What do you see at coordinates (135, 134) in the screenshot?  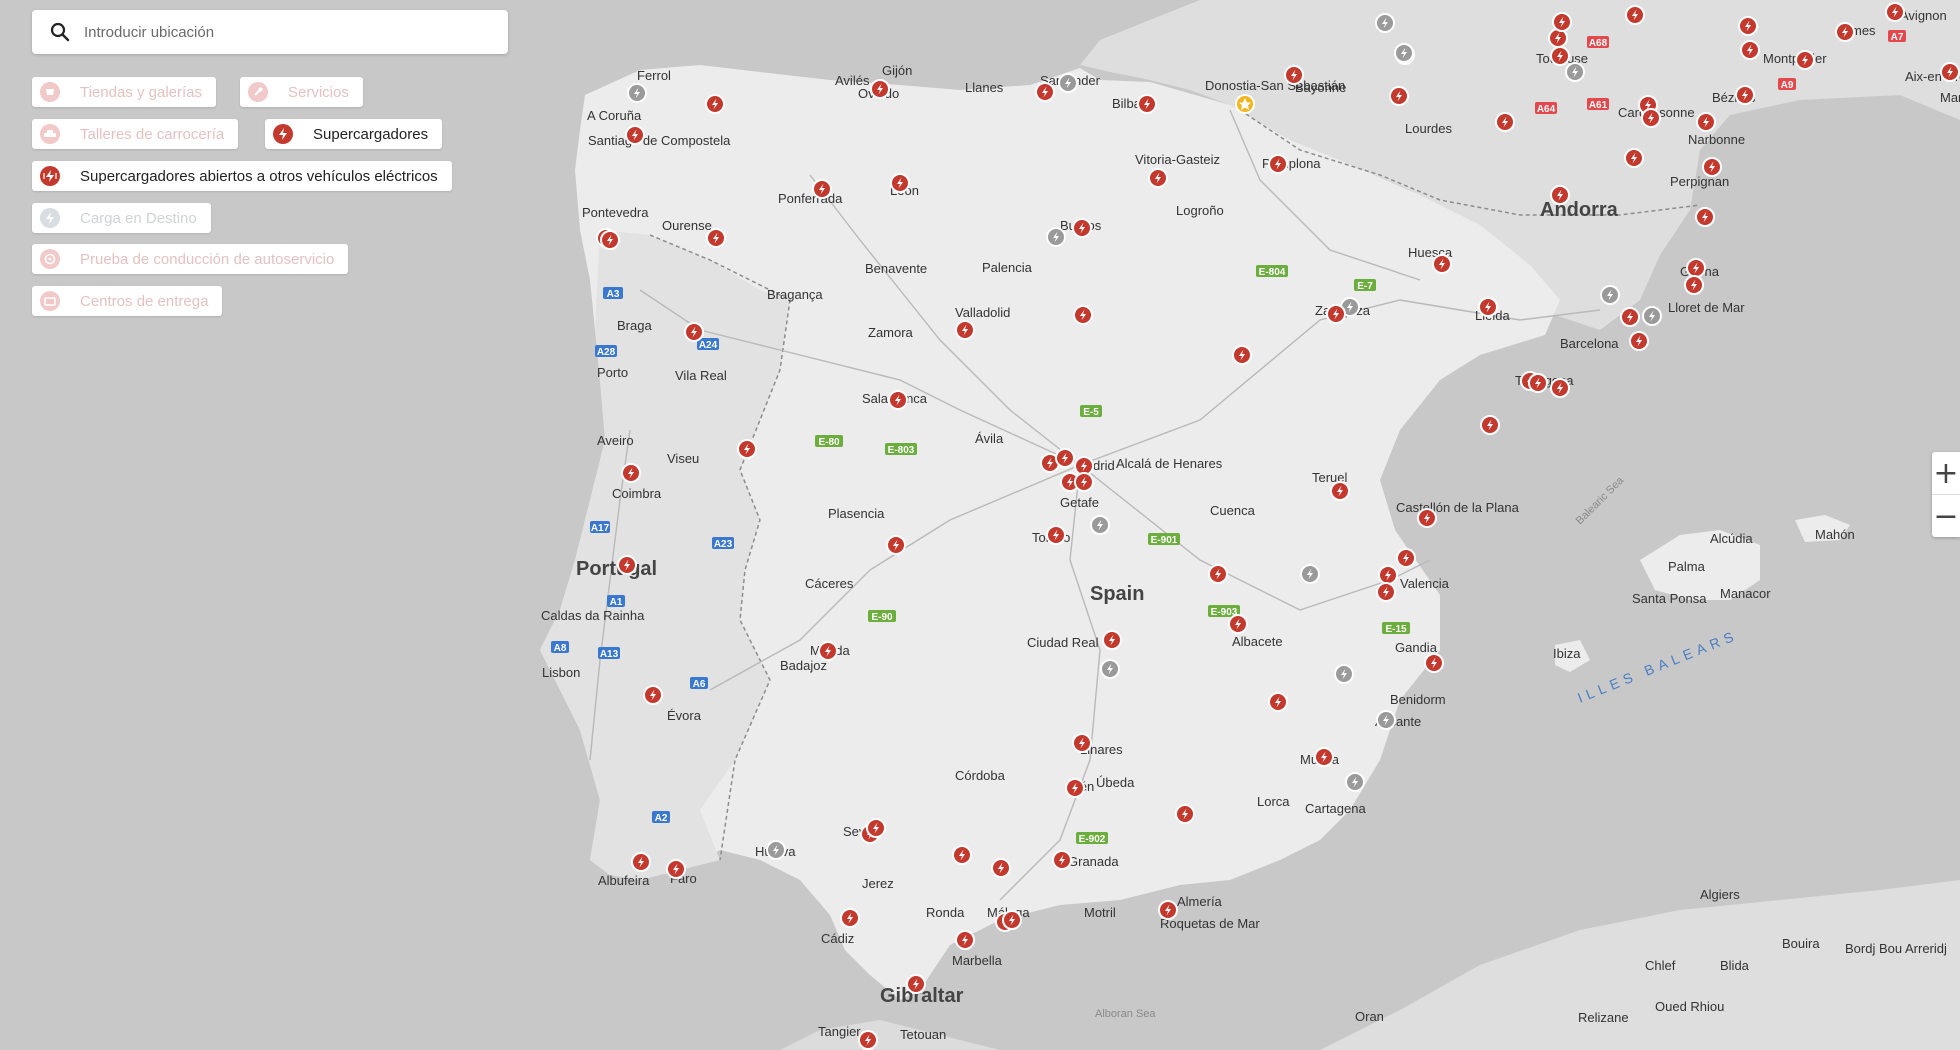 I see `filter-body-shops: Talleres de carrocería` at bounding box center [135, 134].